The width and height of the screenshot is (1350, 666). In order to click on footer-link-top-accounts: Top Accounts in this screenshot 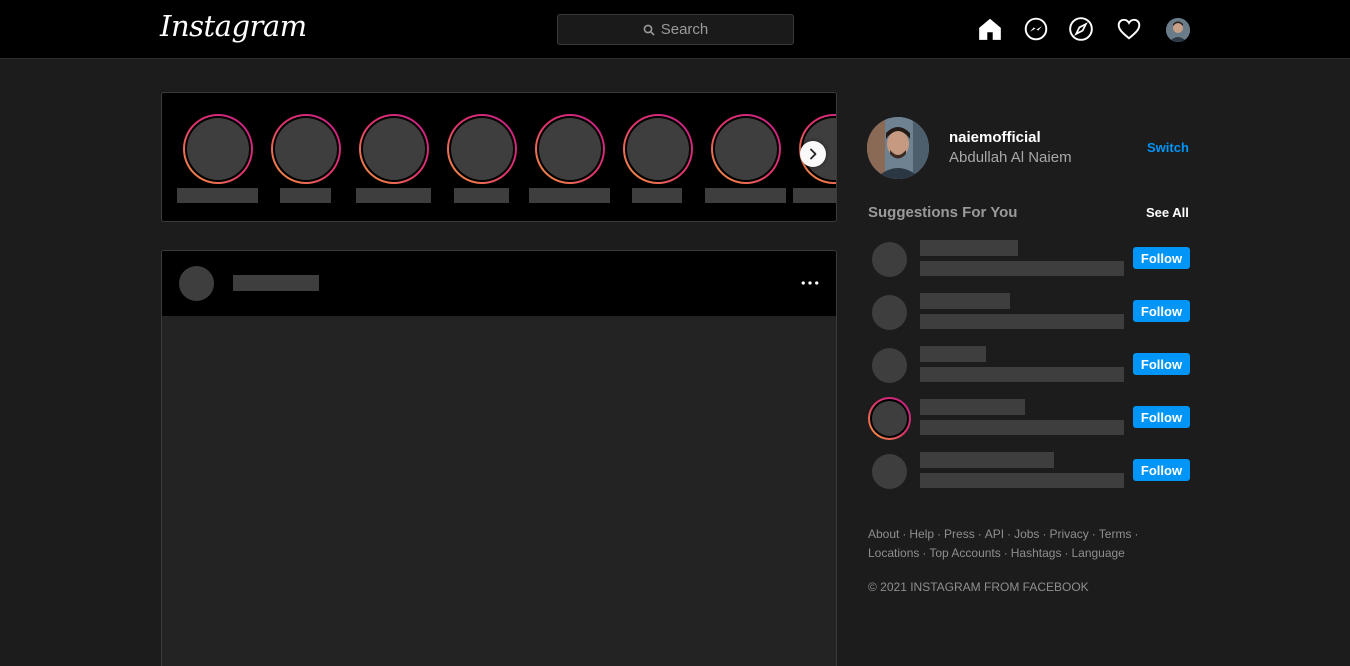, I will do `click(964, 553)`.